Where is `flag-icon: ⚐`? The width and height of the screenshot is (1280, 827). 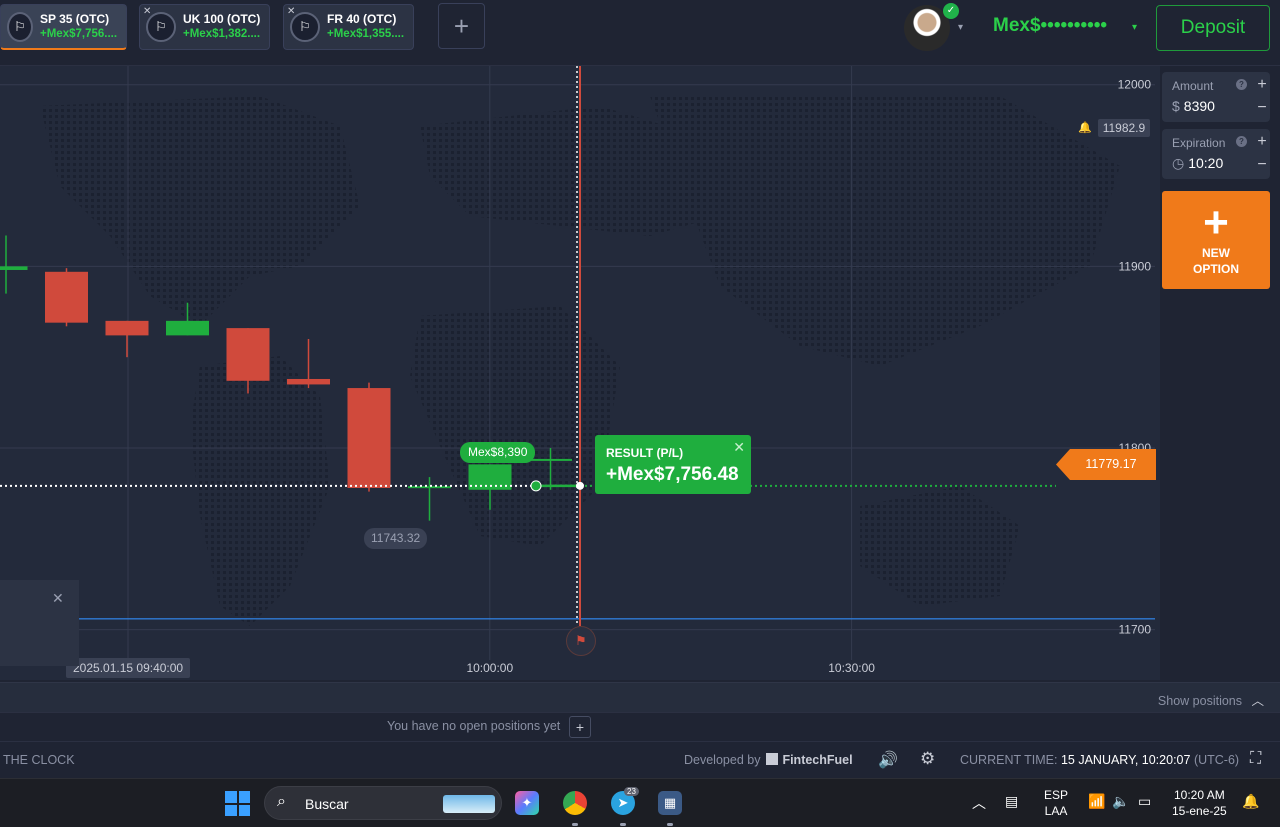 flag-icon: ⚐ is located at coordinates (20, 26).